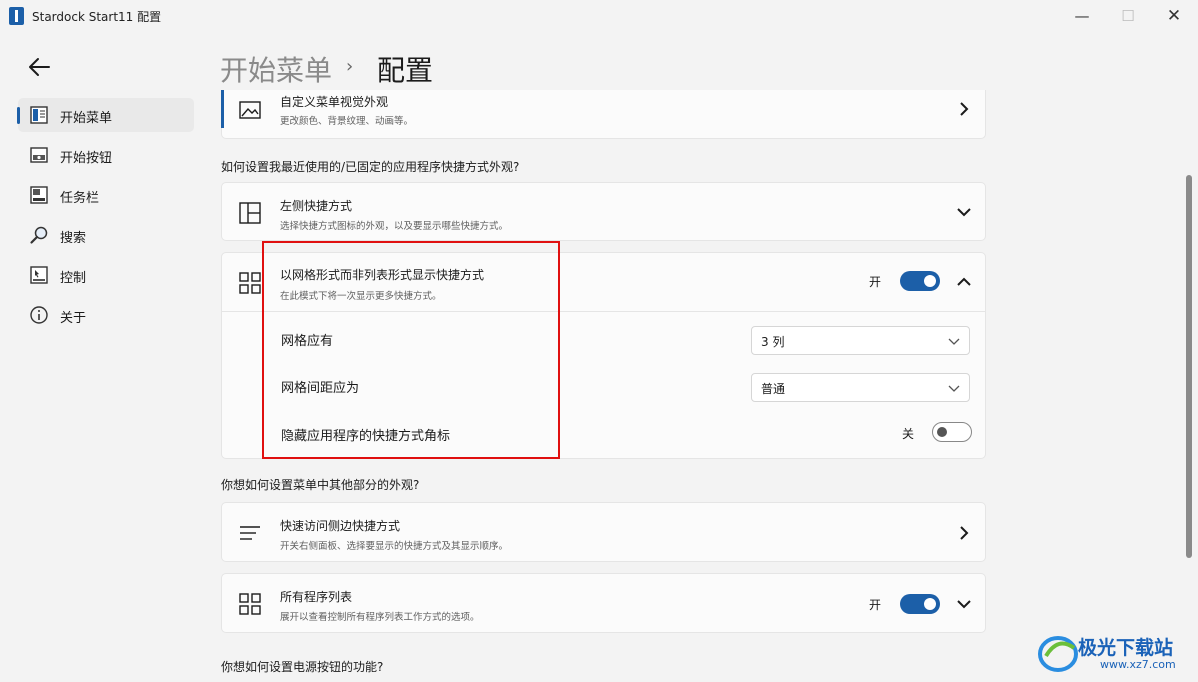 The image size is (1198, 682). What do you see at coordinates (603, 603) in the screenshot?
I see `card-all-programs: 所有程序列表 展开以查看控制所有程序列表工作方式的选项。 开` at bounding box center [603, 603].